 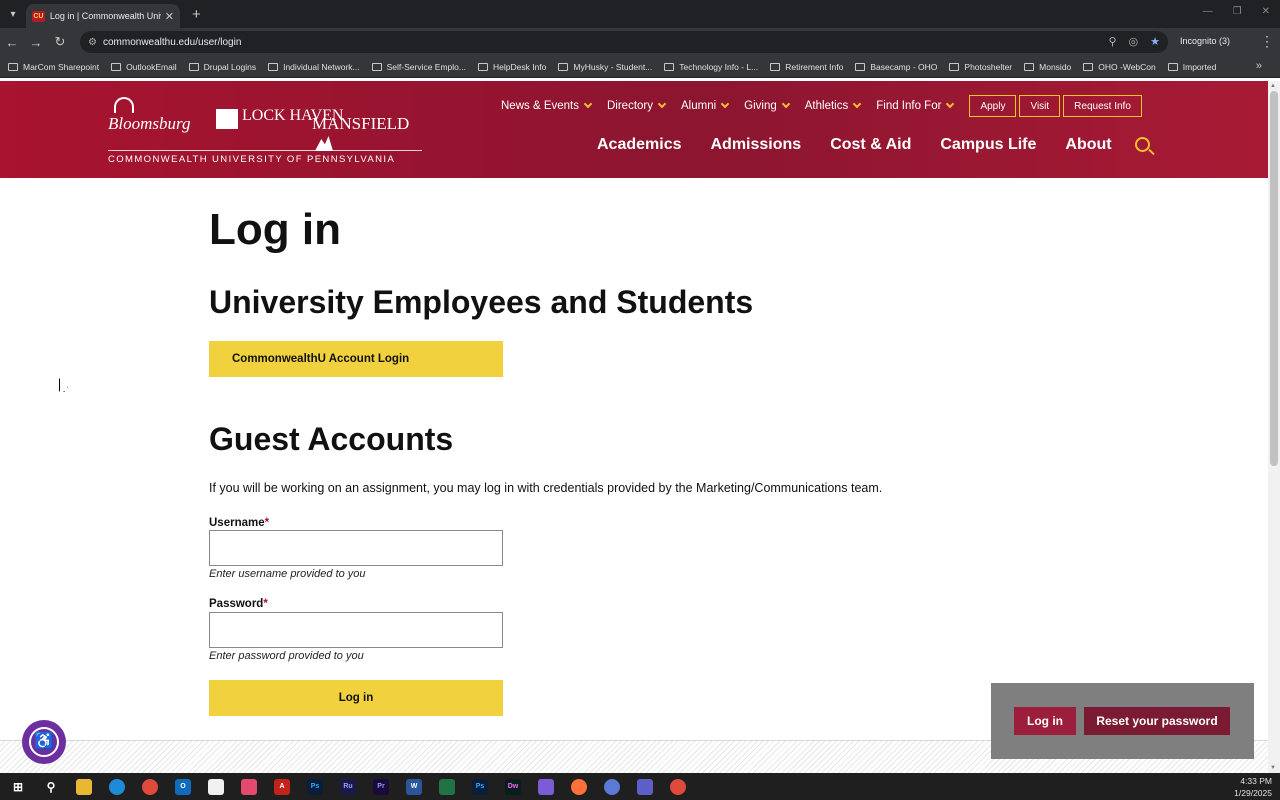 What do you see at coordinates (896, 67) in the screenshot?
I see `bookmark-item: Basecamp - OHO` at bounding box center [896, 67].